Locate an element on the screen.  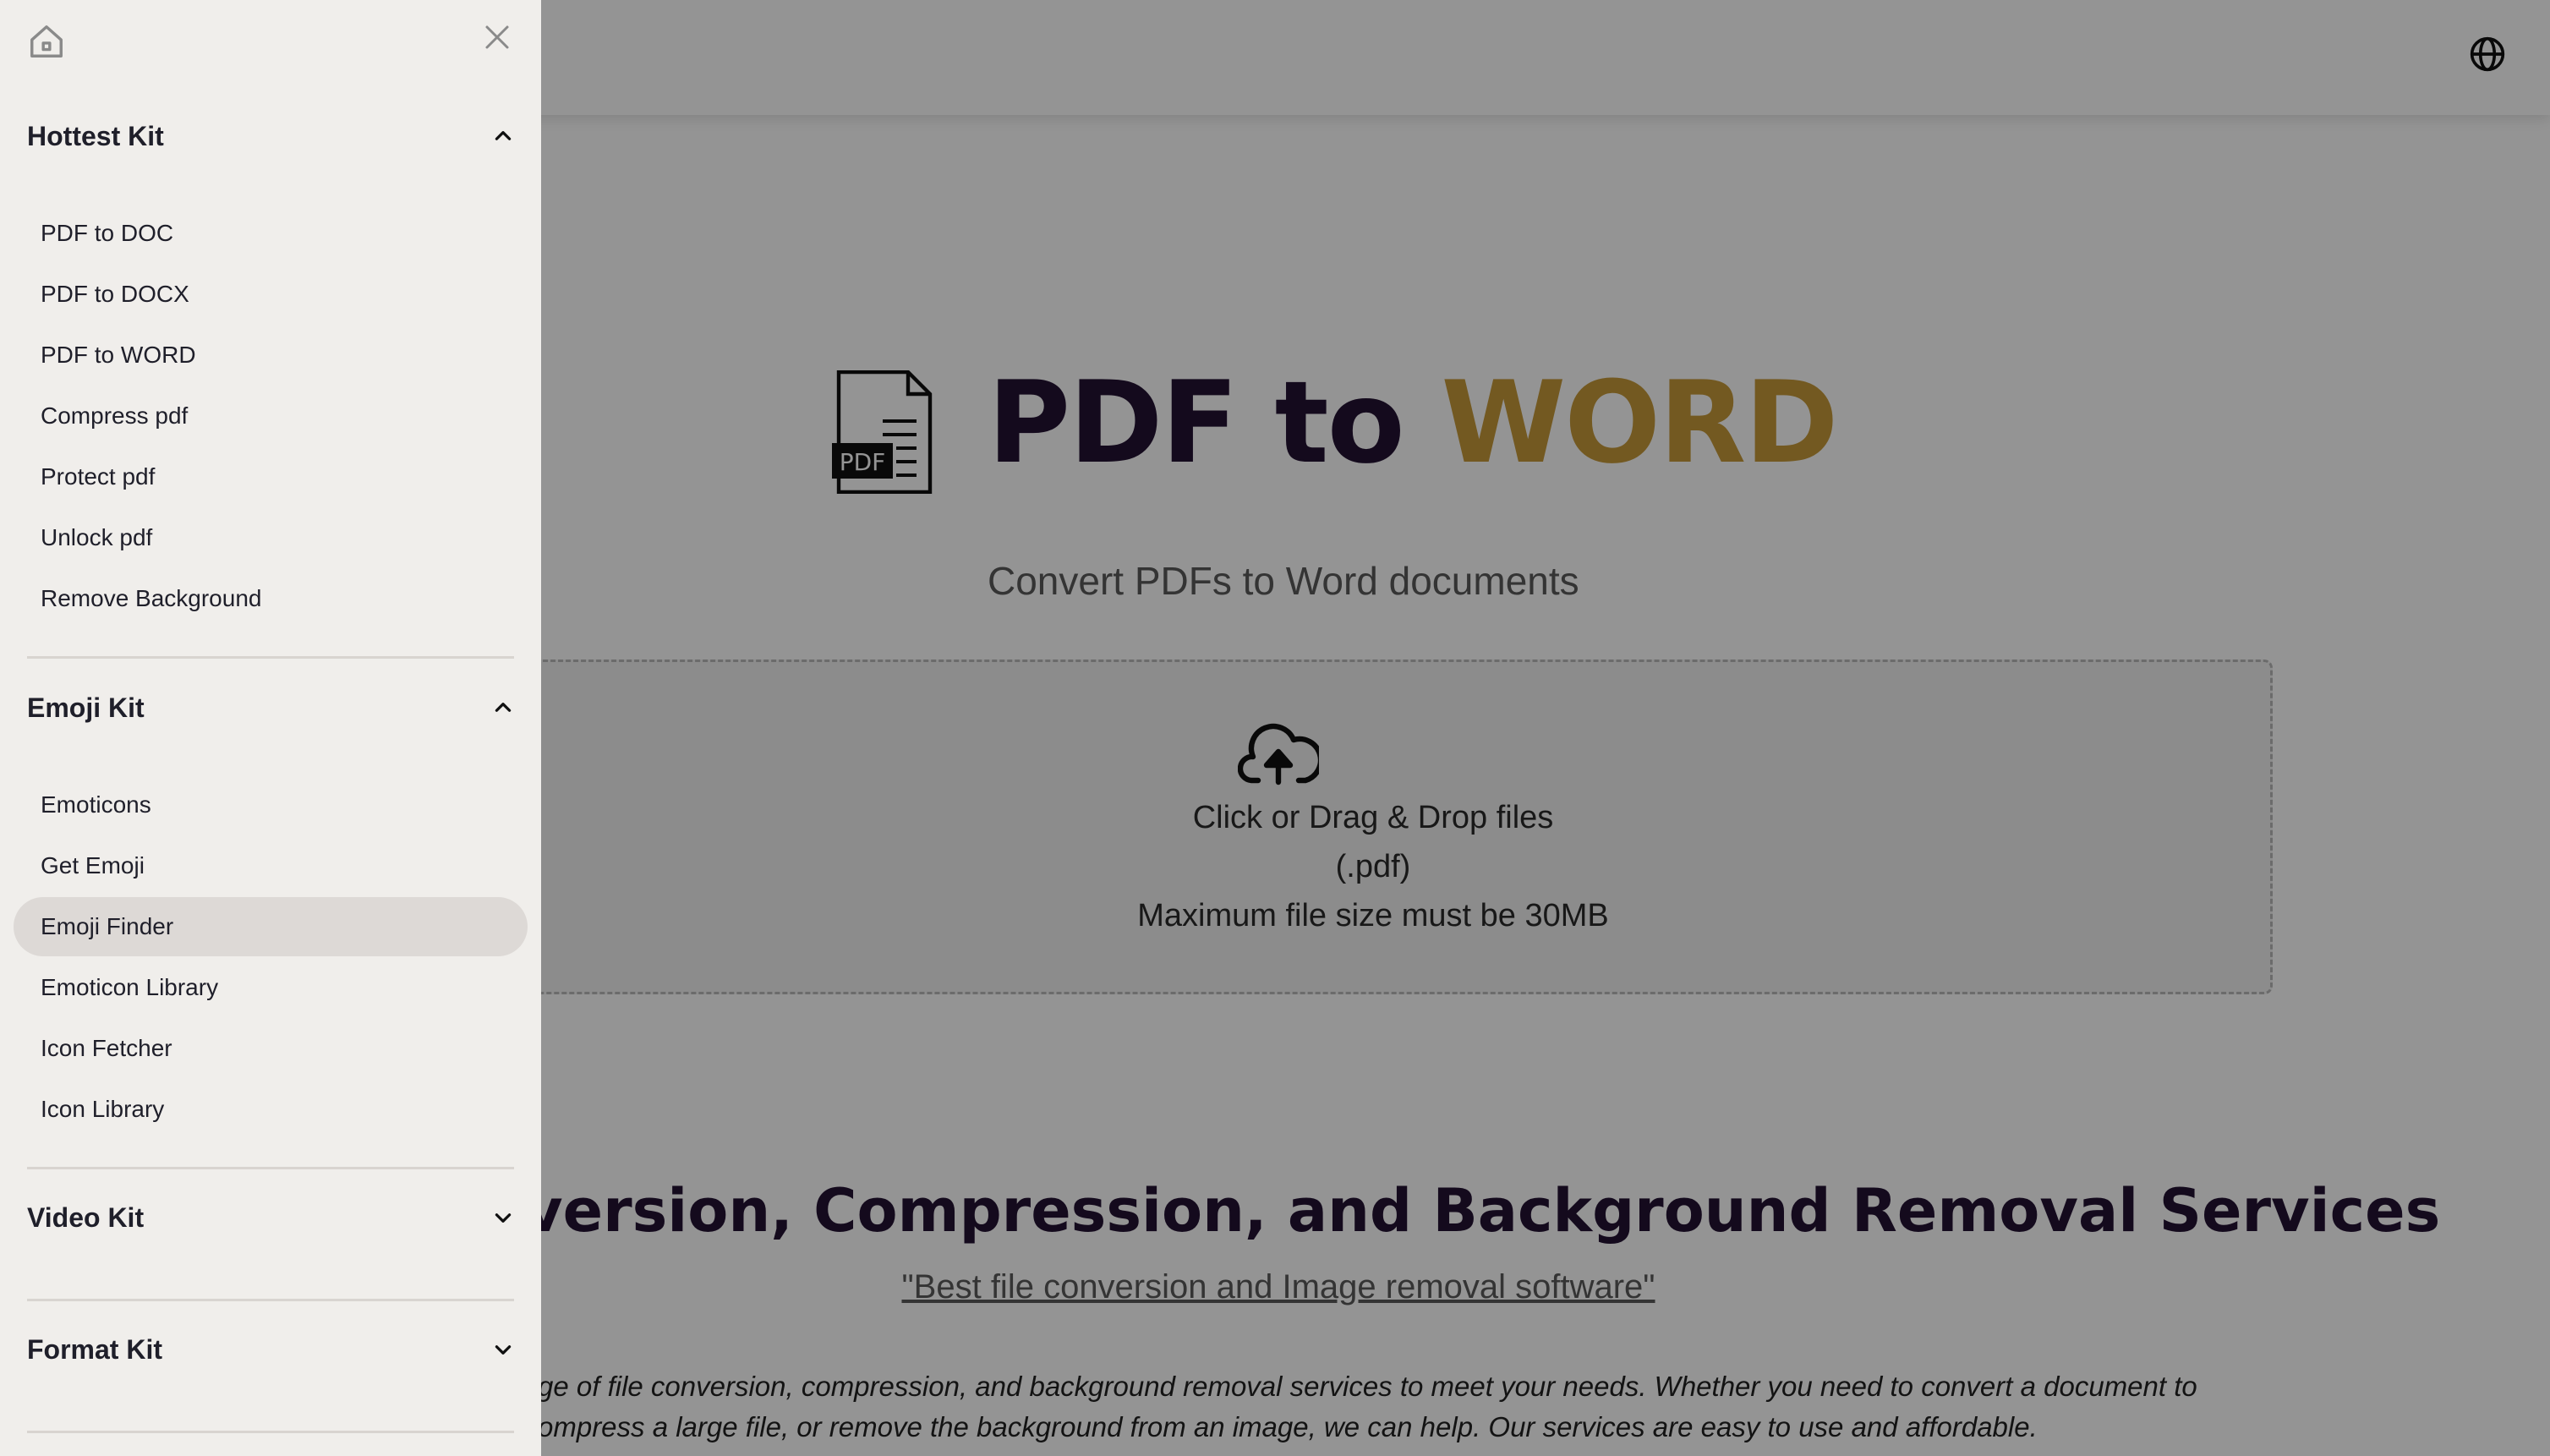
sidebar-item-pdf-to-docx: PDF to DOCX is located at coordinates (271, 295).